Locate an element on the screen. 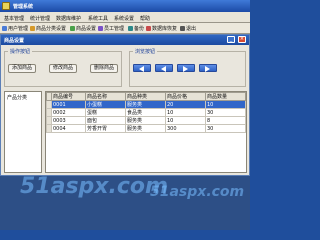  edit-goods-button: 修改商品 is located at coordinates (63, 68).